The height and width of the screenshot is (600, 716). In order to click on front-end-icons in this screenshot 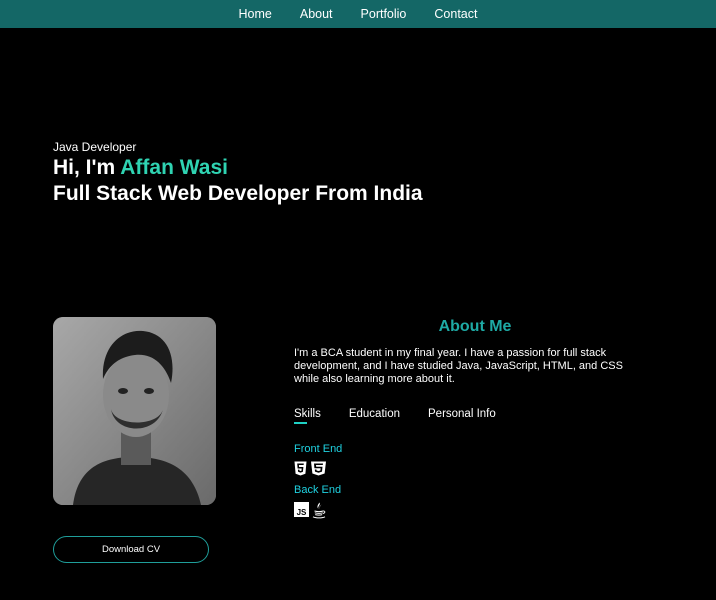, I will do `click(310, 471)`.